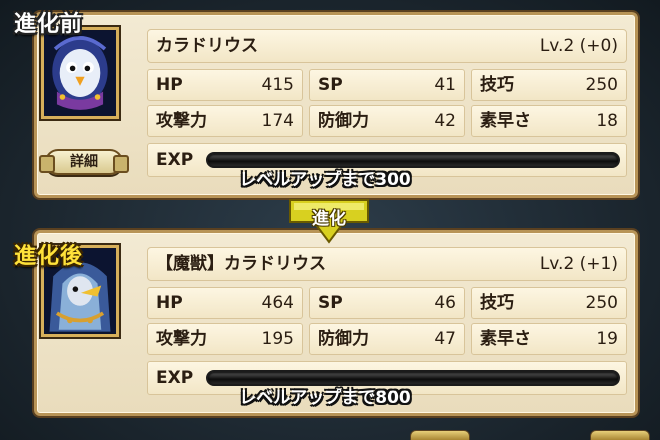 Image resolution: width=660 pixels, height=440 pixels. Describe the element at coordinates (445, 339) in the screenshot. I see `def-value: 47` at that location.